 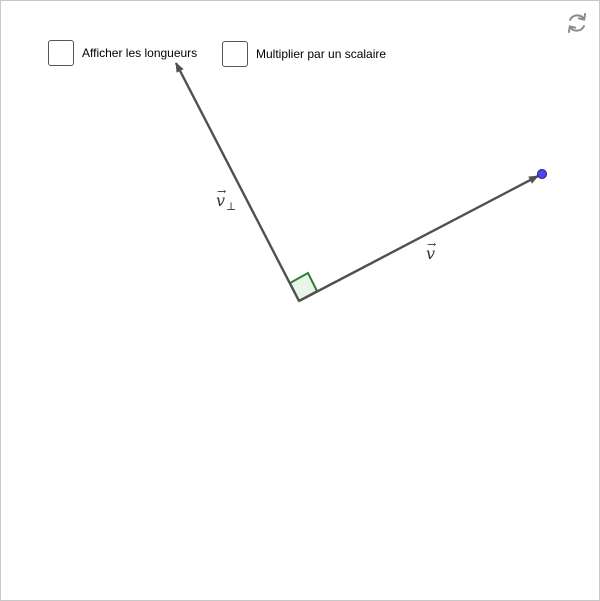 I want to click on vector-v-perp, so click(x=237, y=182).